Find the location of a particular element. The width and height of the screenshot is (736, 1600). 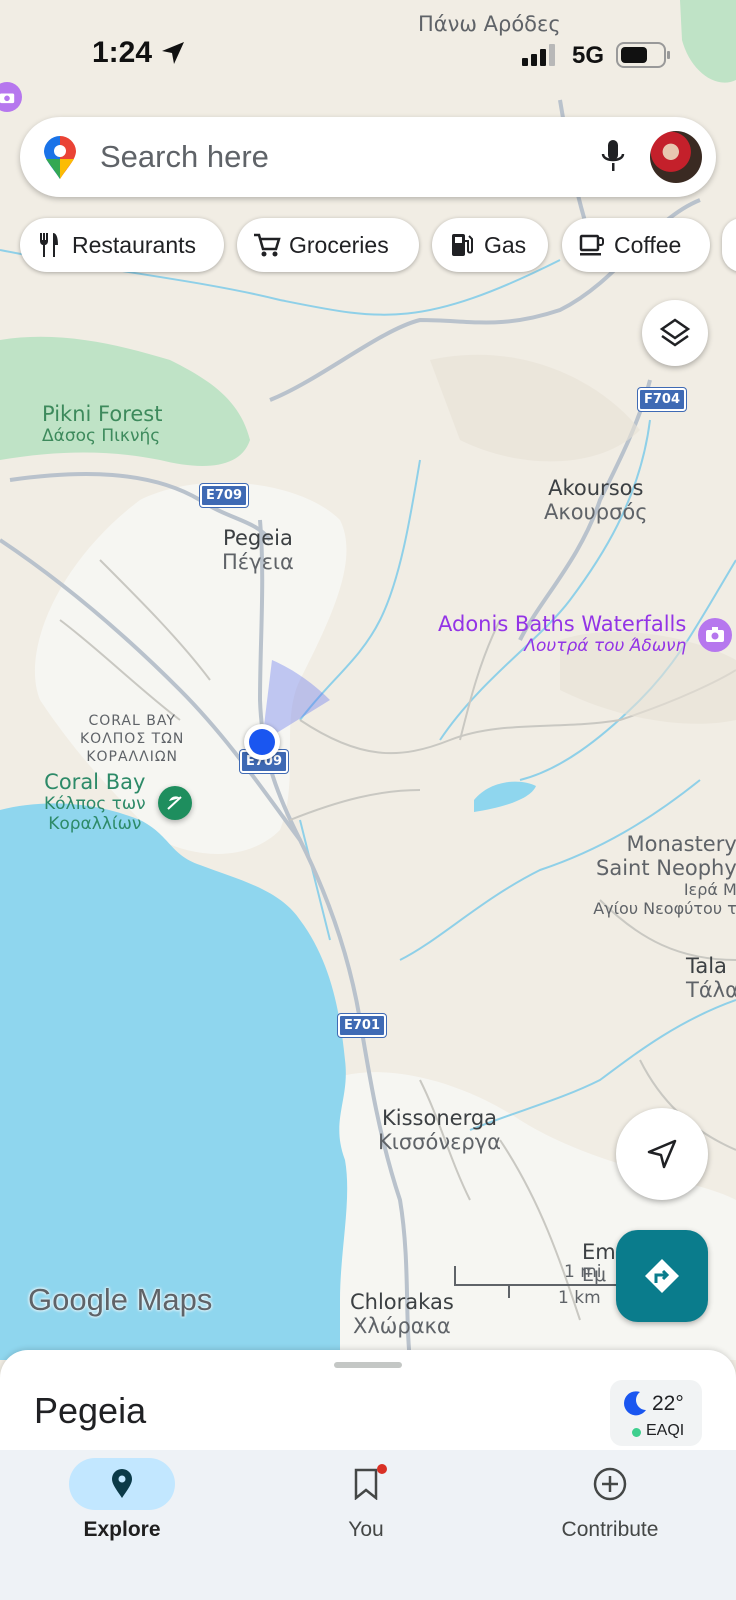

scale-bar: 1 mi 1 km is located at coordinates (538, 1285).